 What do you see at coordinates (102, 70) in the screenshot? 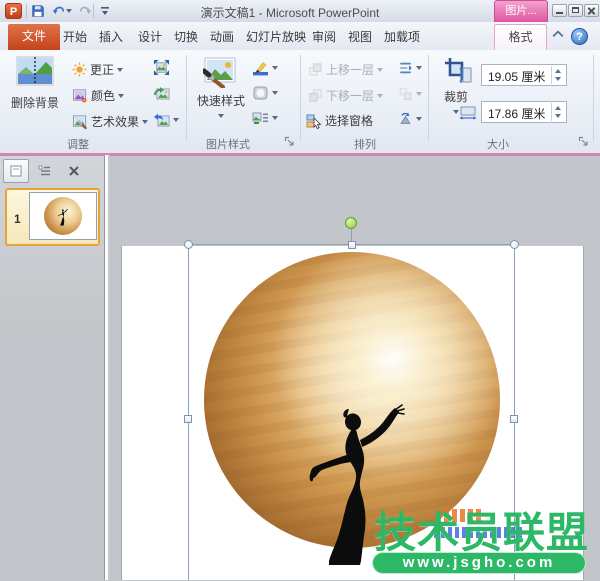
I see `corrections-label: 更正` at bounding box center [102, 70].